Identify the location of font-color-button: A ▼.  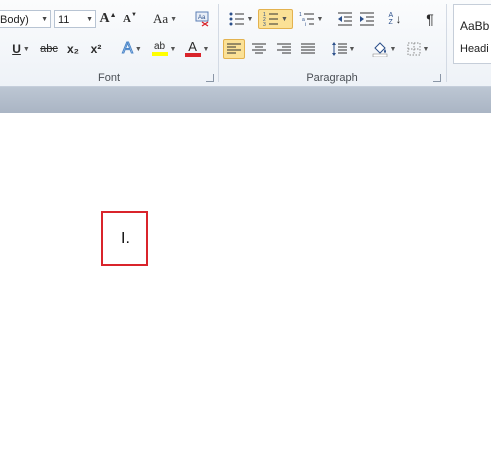
(197, 49).